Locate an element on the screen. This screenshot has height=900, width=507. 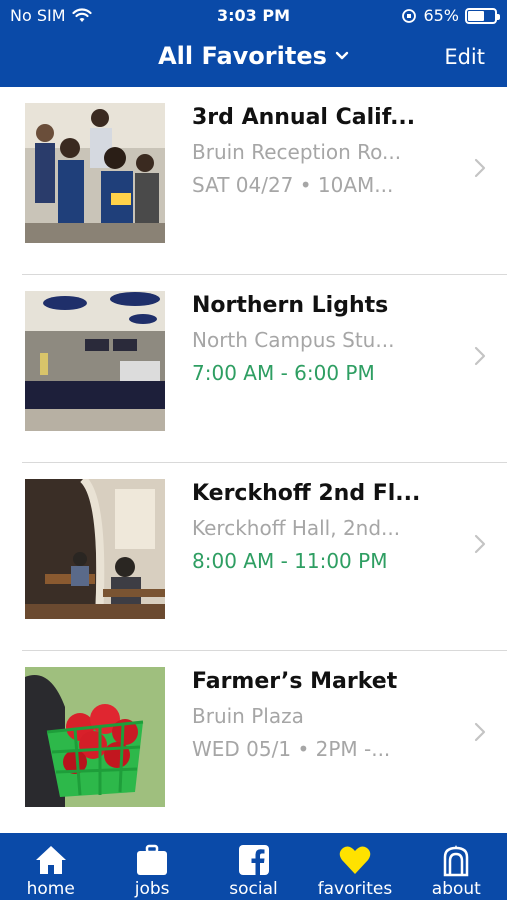
briefcase-icon is located at coordinates (152, 859).